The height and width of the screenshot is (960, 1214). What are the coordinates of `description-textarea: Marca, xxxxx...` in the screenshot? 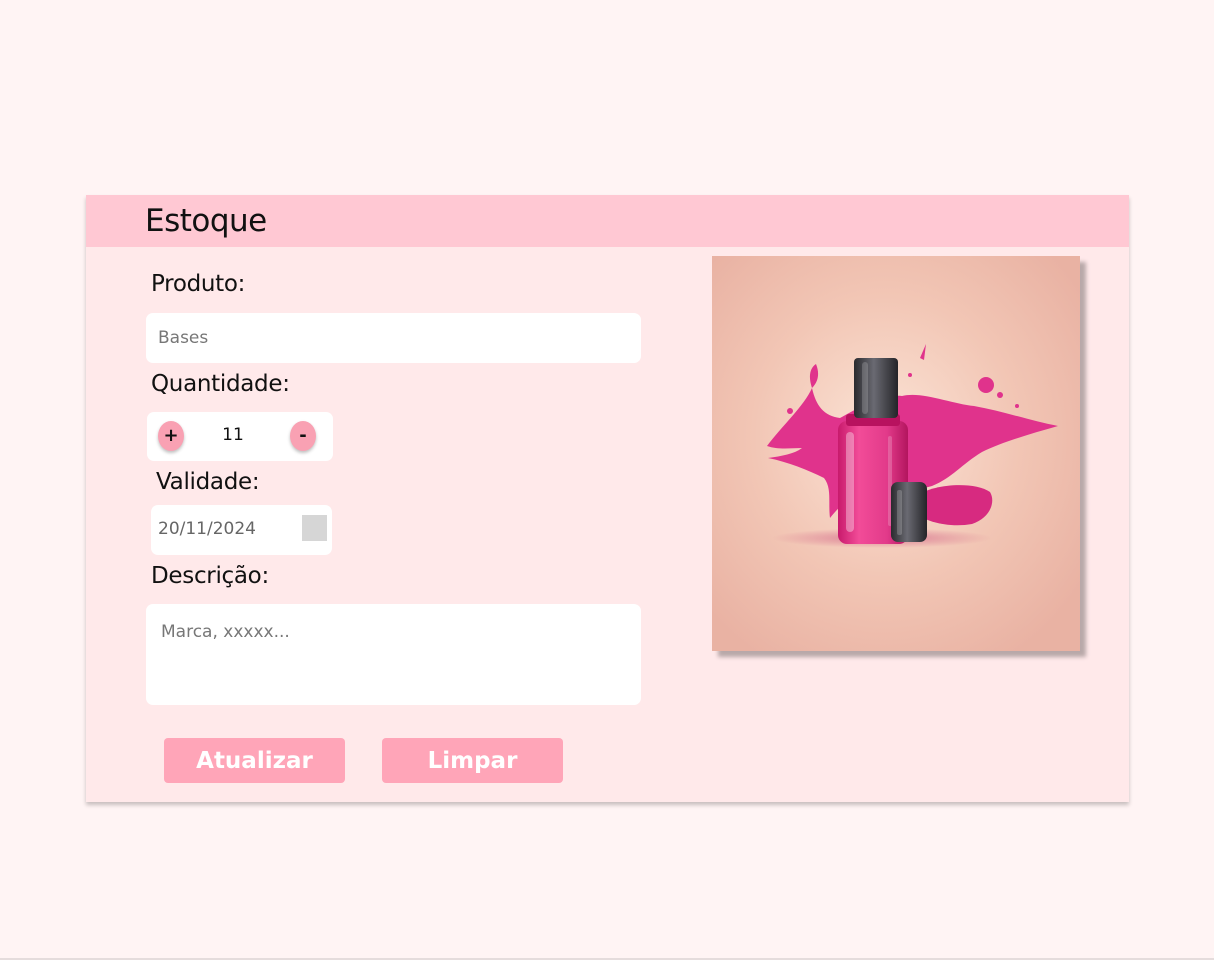 It's located at (393, 654).